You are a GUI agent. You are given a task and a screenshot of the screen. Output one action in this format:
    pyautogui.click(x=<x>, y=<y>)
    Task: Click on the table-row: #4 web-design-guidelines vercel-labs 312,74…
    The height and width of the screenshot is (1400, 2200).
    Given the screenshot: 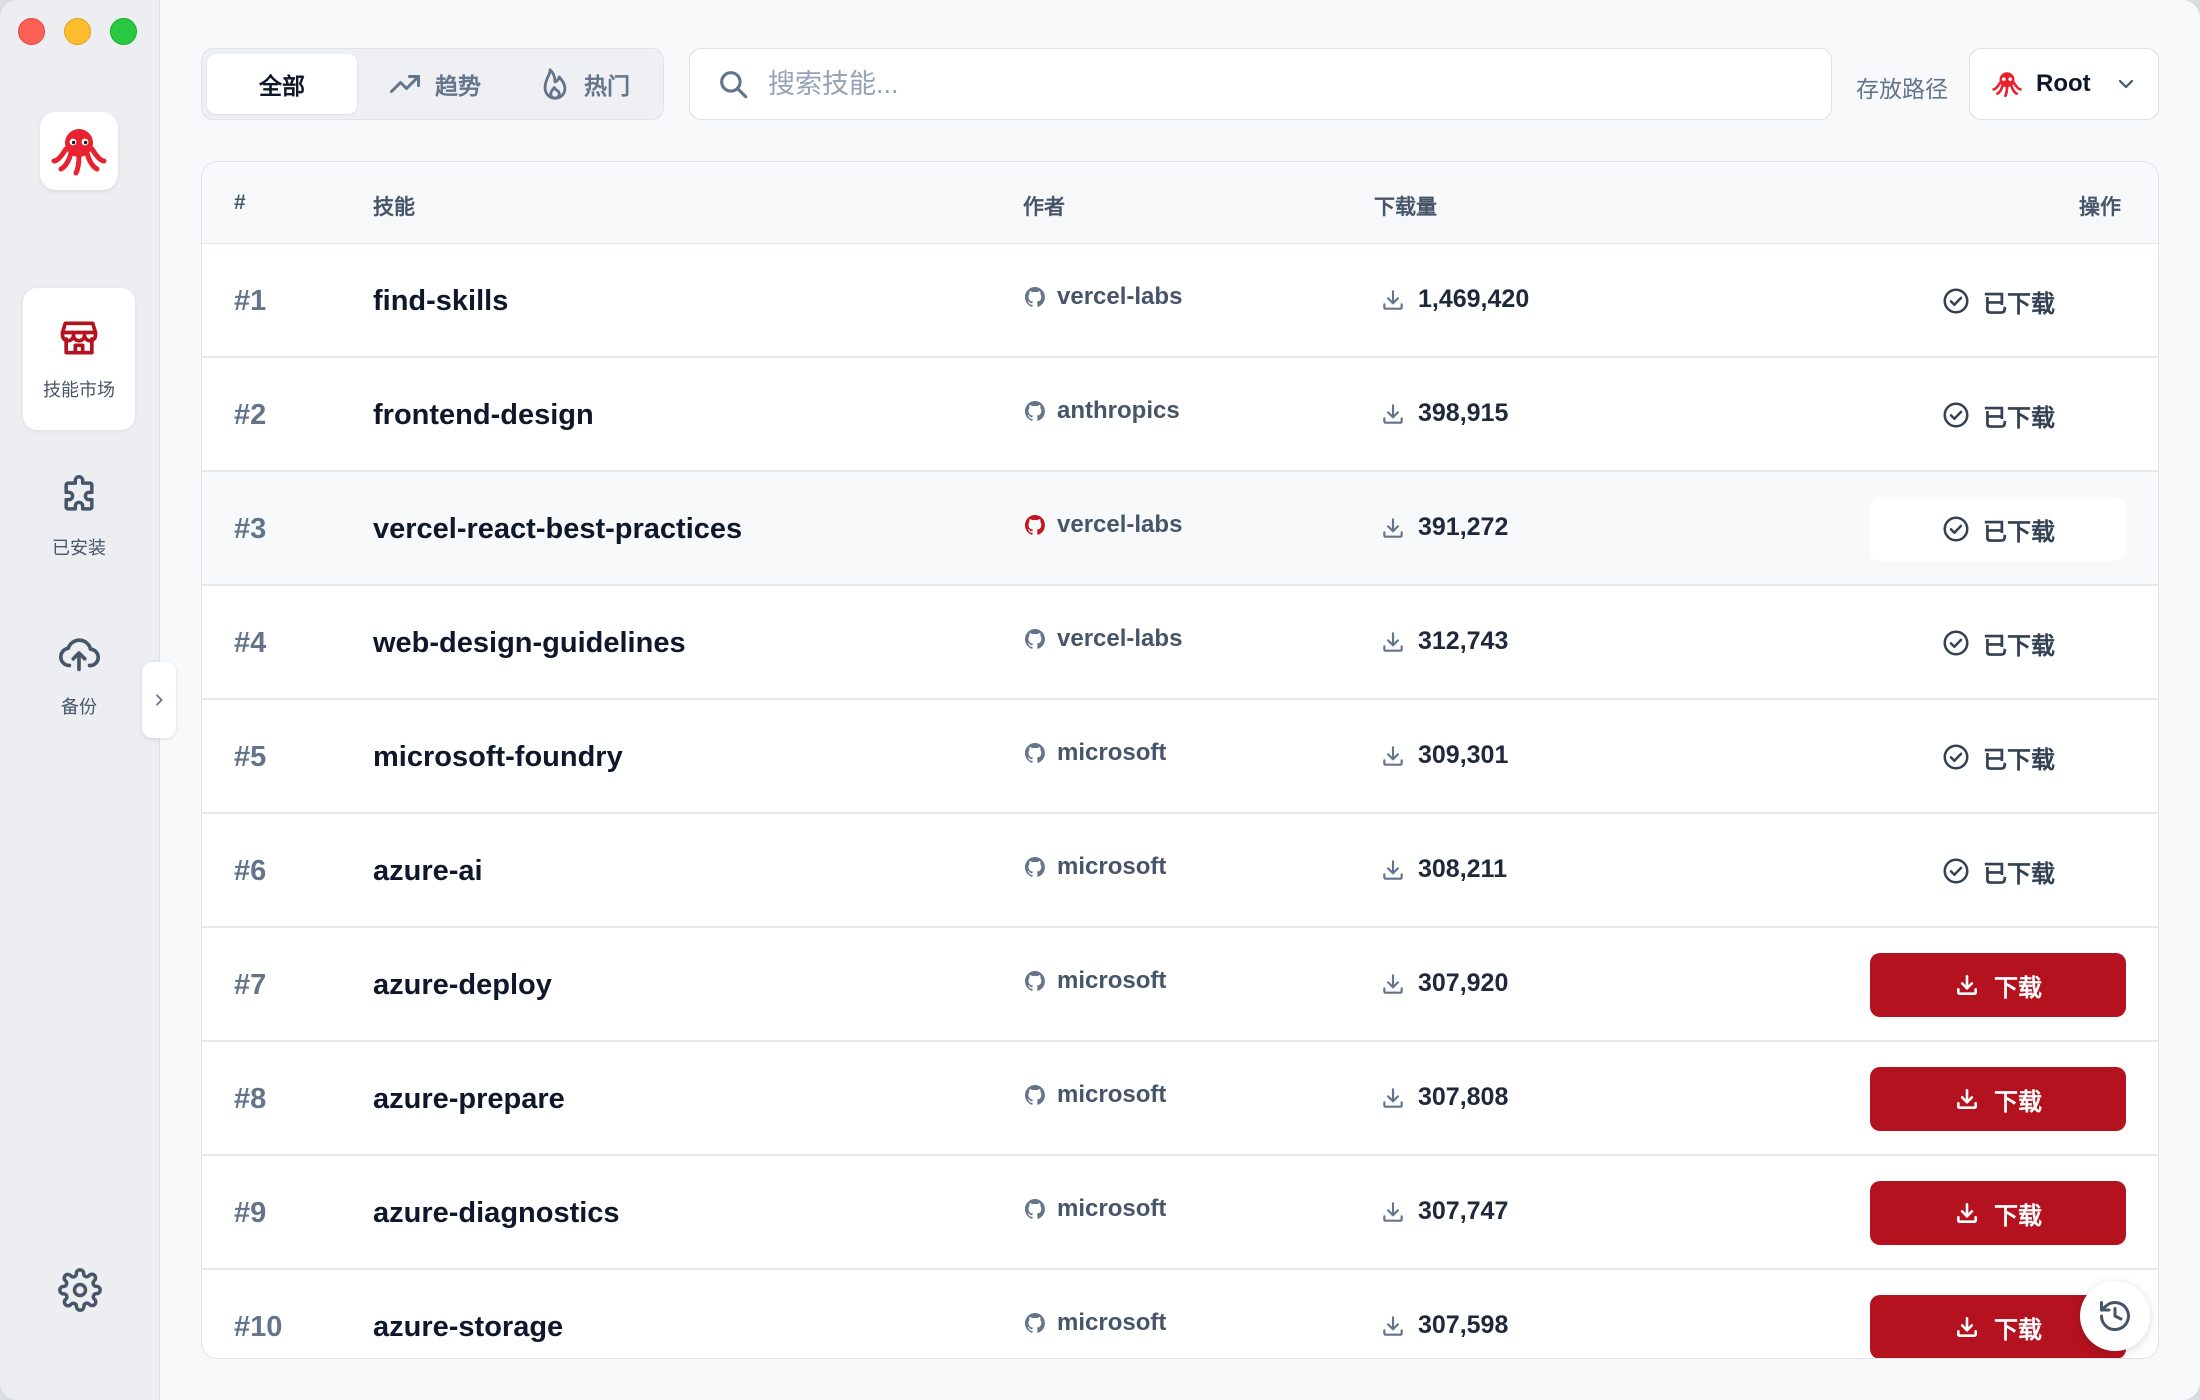 What is the action you would take?
    pyautogui.click(x=1180, y=643)
    